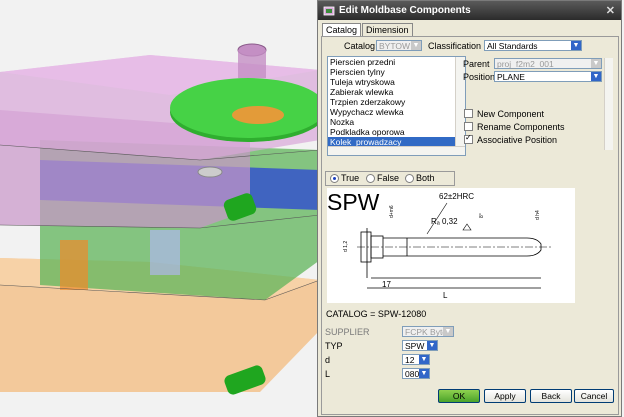  What do you see at coordinates (476, 64) in the screenshot?
I see `parent-label: Parent` at bounding box center [476, 64].